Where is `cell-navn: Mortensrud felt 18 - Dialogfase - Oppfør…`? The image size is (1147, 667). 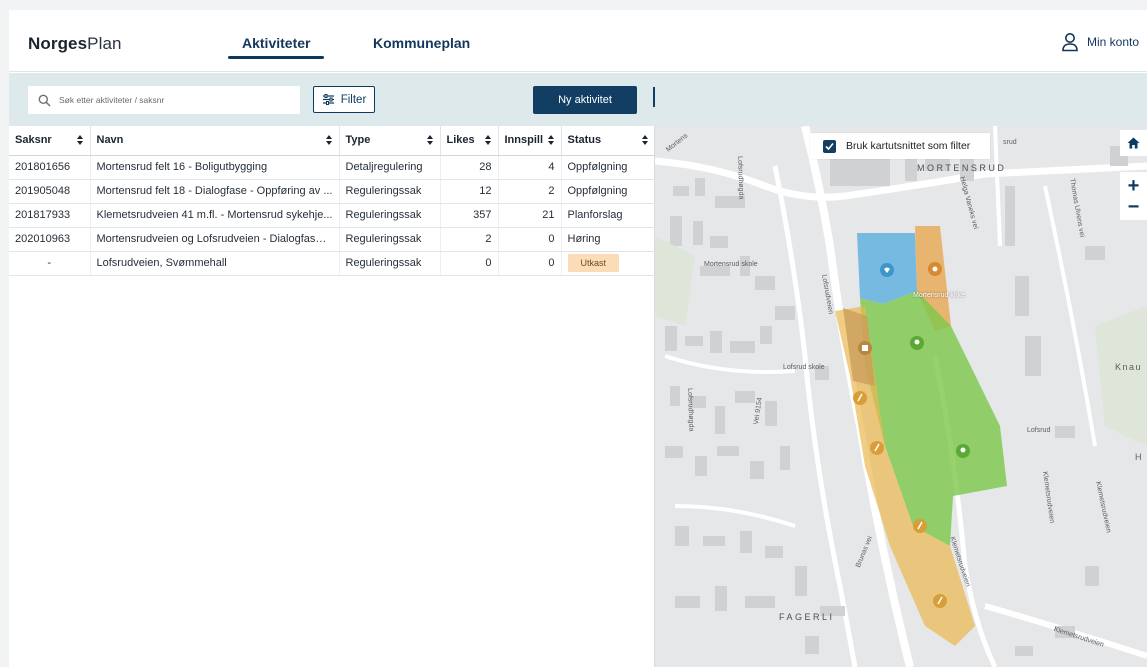
cell-navn: Mortensrud felt 18 - Dialogfase - Oppfør… is located at coordinates (215, 191).